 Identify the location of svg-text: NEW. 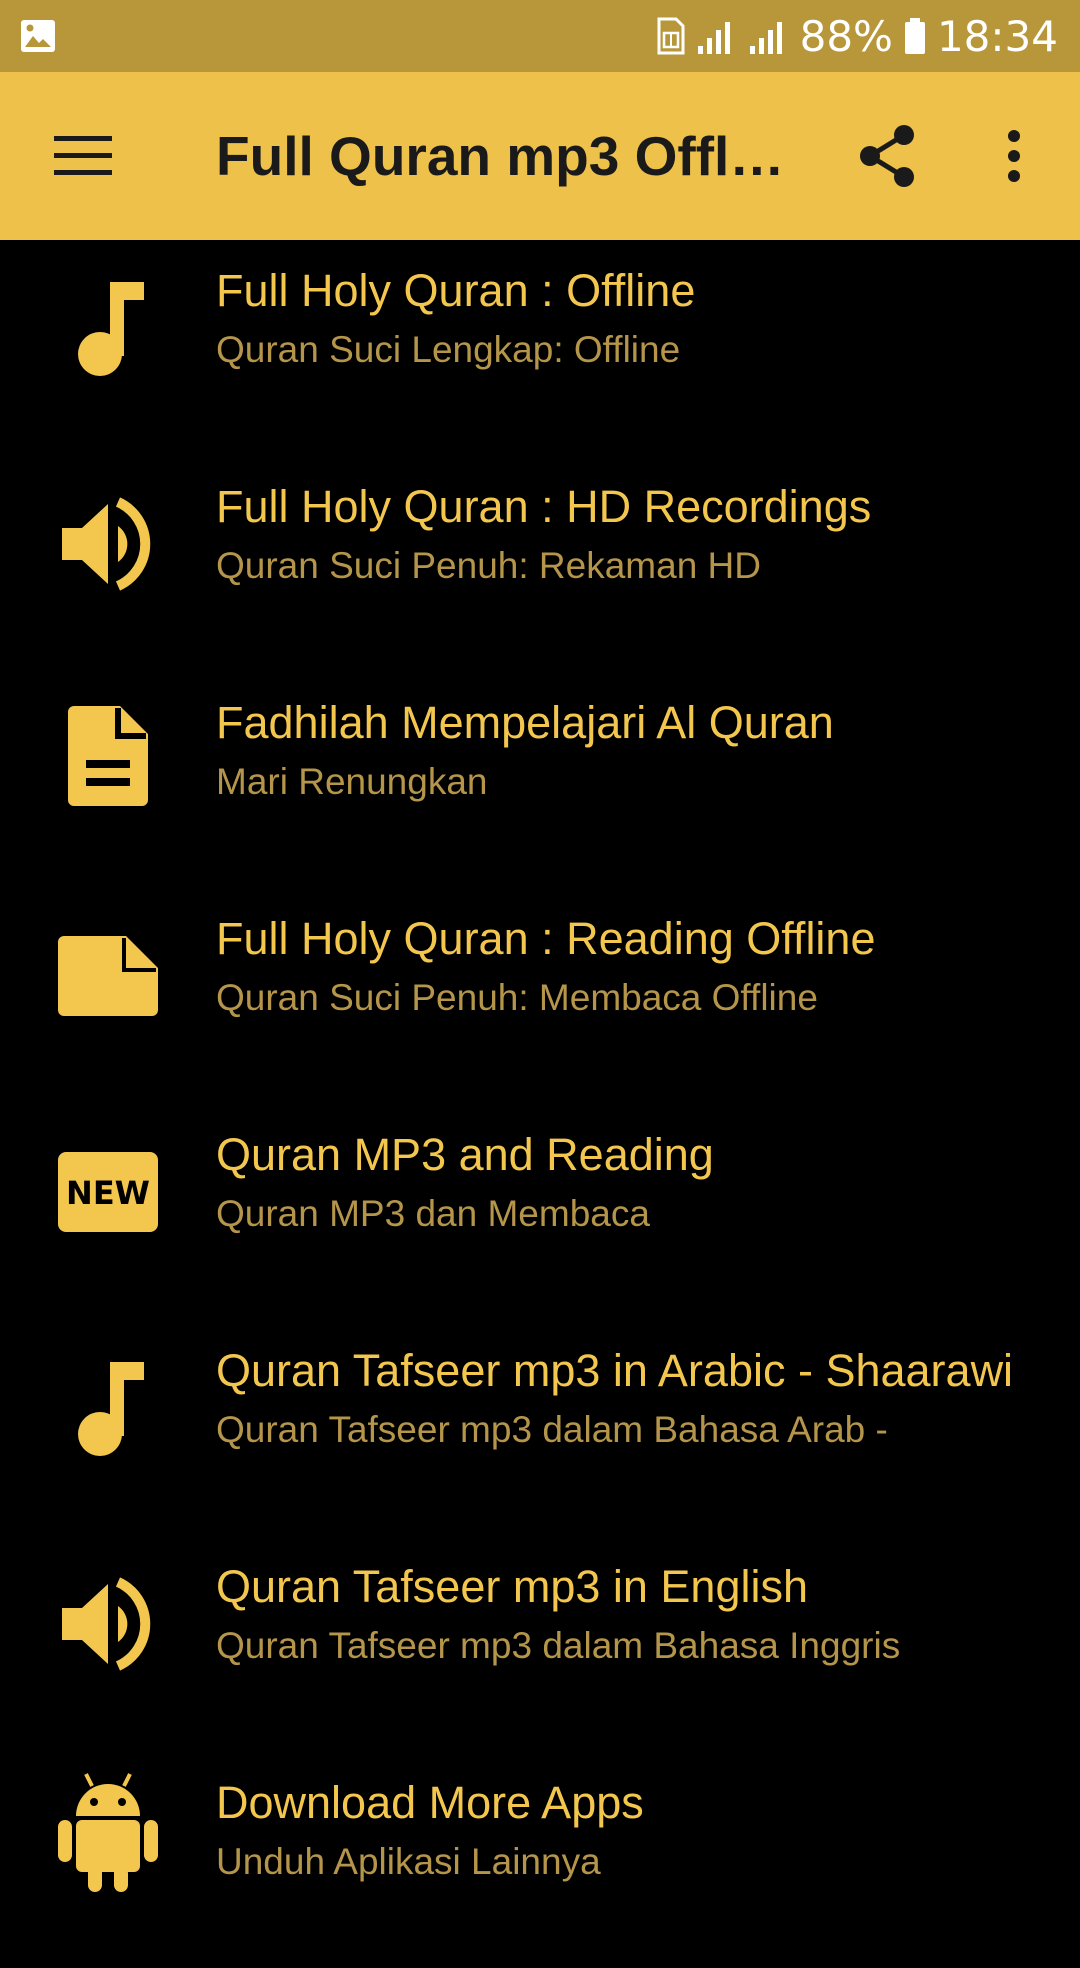
(108, 1193).